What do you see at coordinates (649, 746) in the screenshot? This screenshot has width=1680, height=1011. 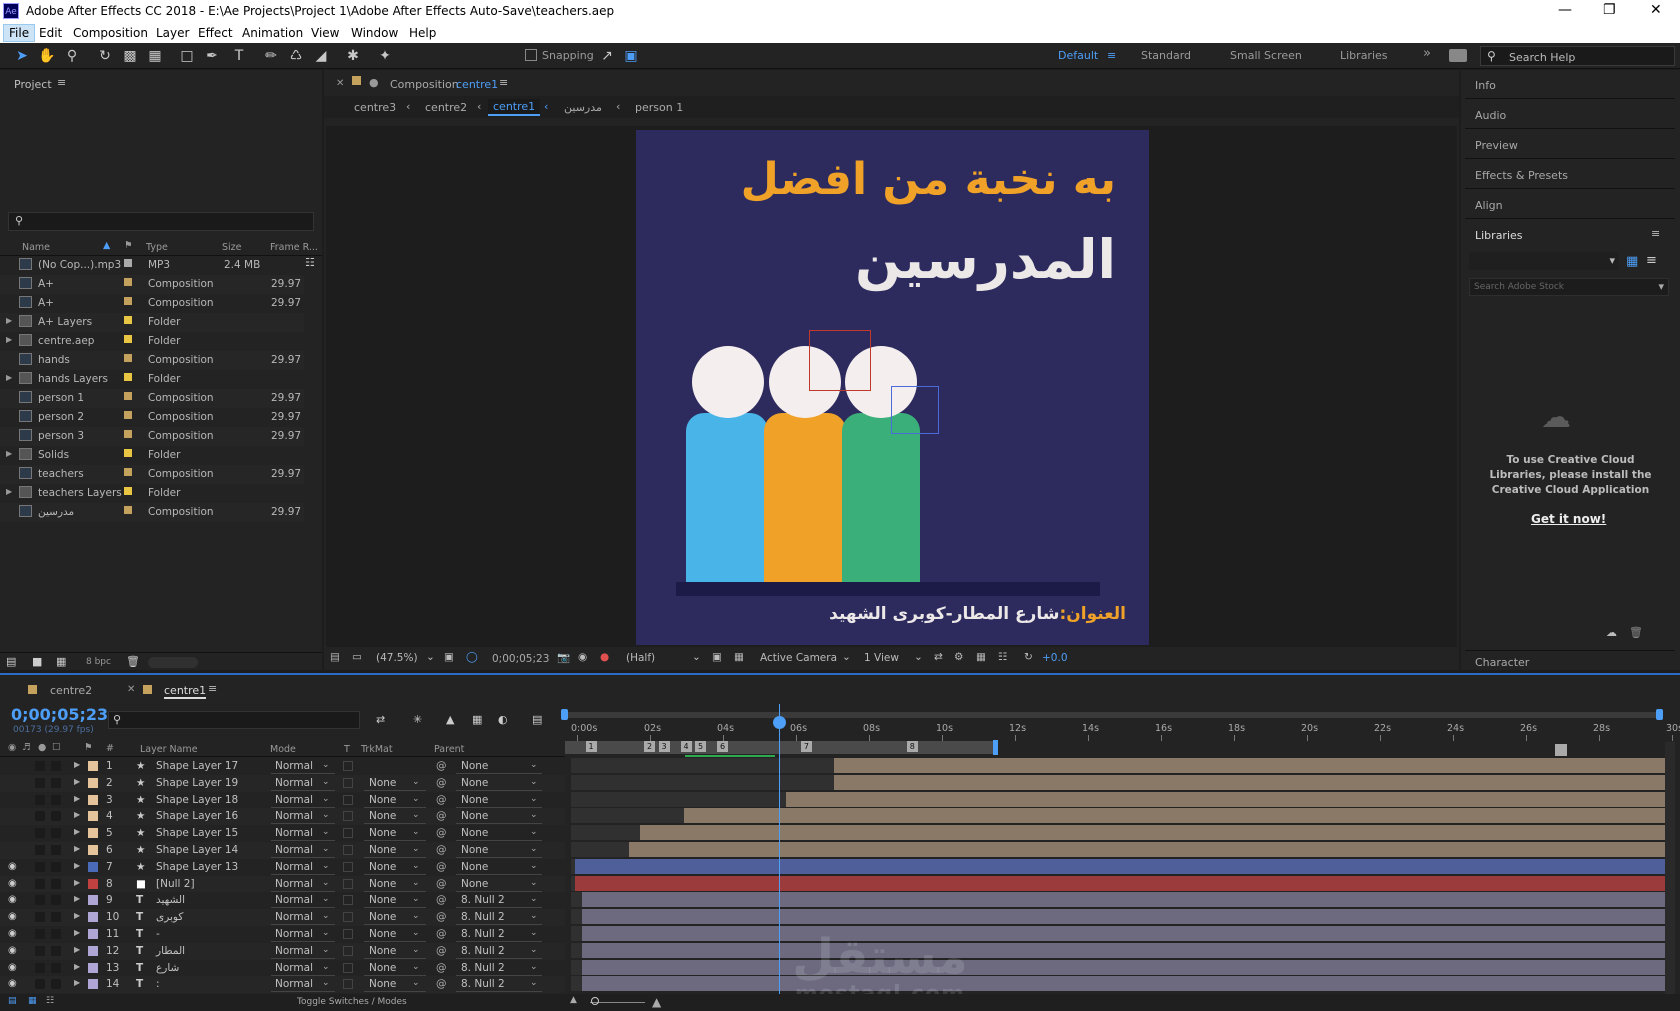 I see `comp-marker: 2` at bounding box center [649, 746].